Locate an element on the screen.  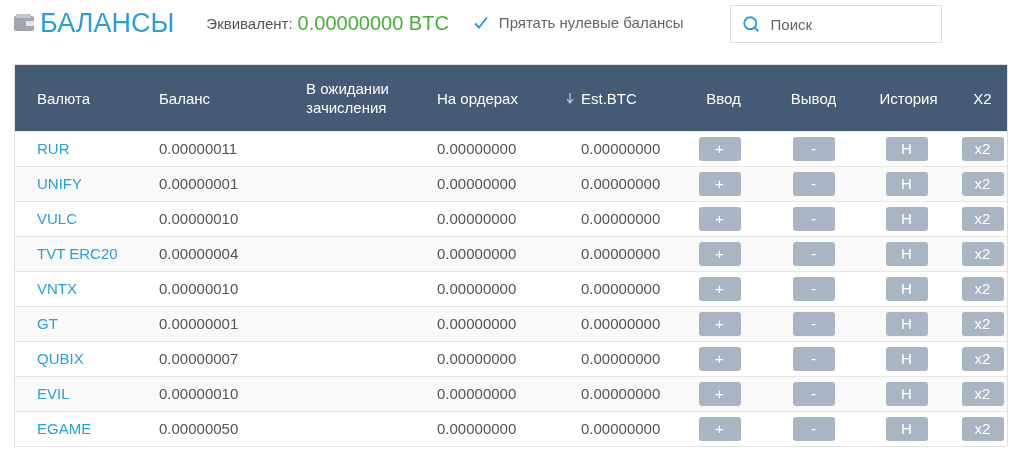
column-header: Вывод is located at coordinates (813, 98).